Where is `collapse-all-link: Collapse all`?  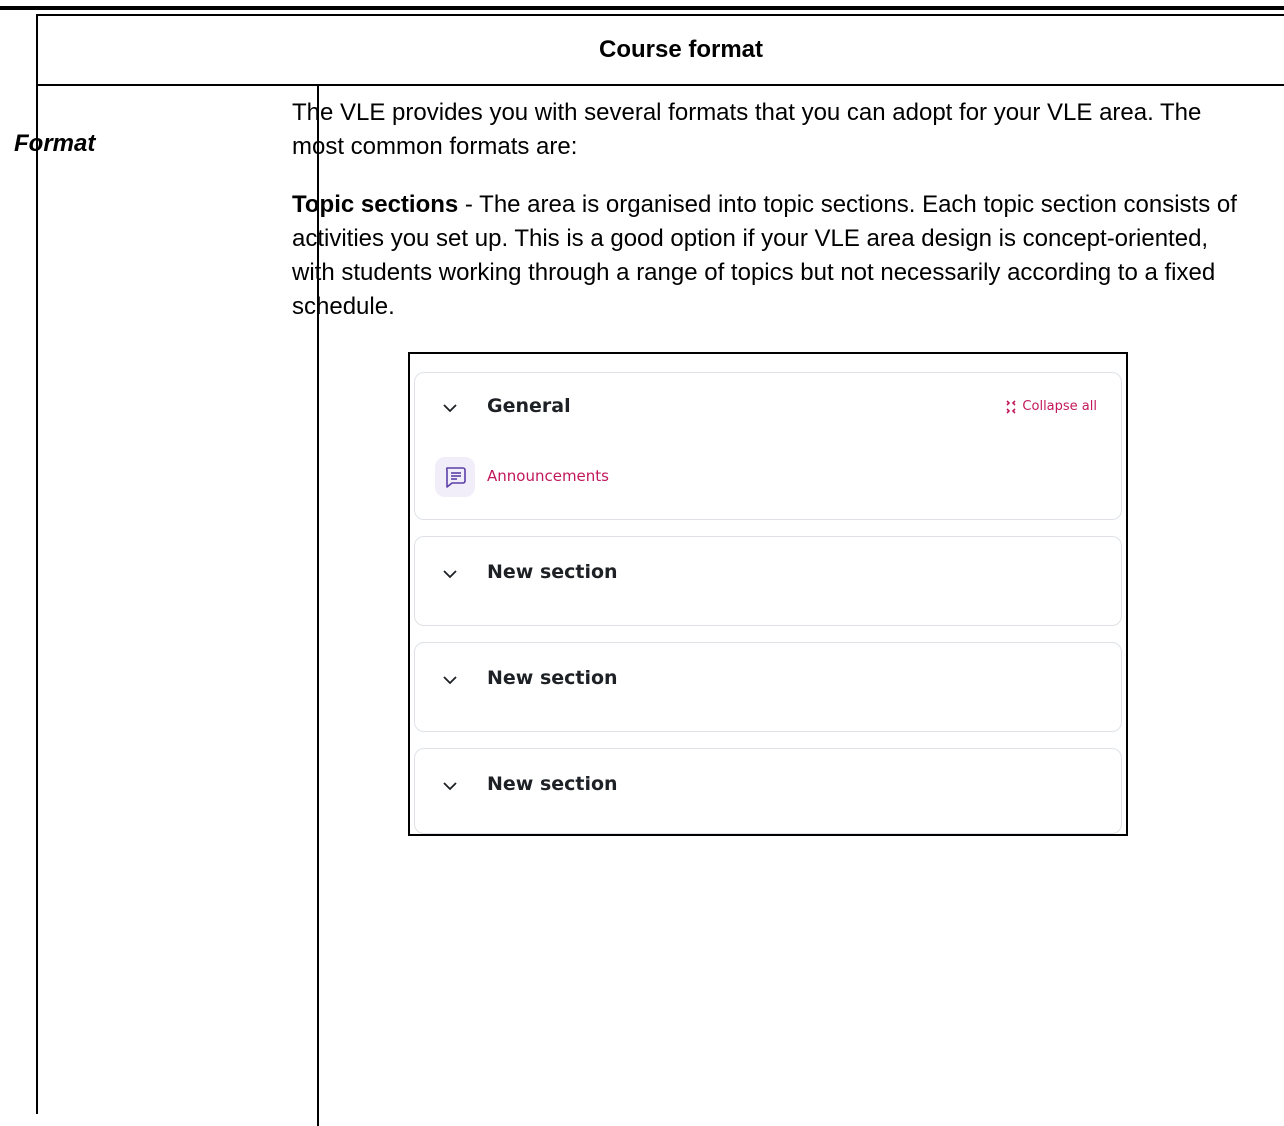
collapse-all-link: Collapse all is located at coordinates (1050, 406).